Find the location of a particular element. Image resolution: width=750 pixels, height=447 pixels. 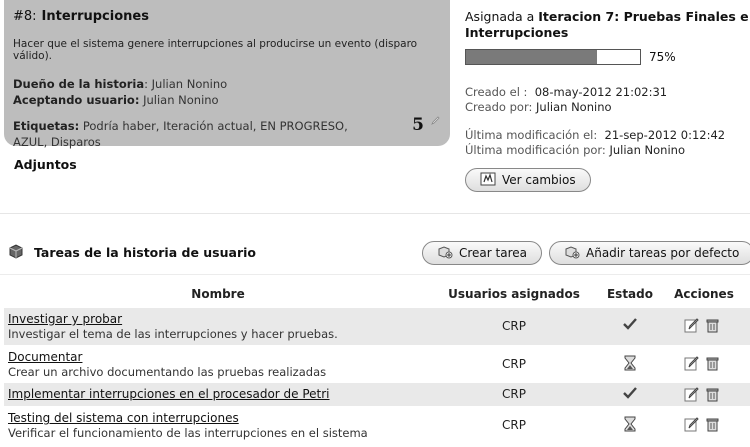

progress-label: 75% is located at coordinates (662, 57).